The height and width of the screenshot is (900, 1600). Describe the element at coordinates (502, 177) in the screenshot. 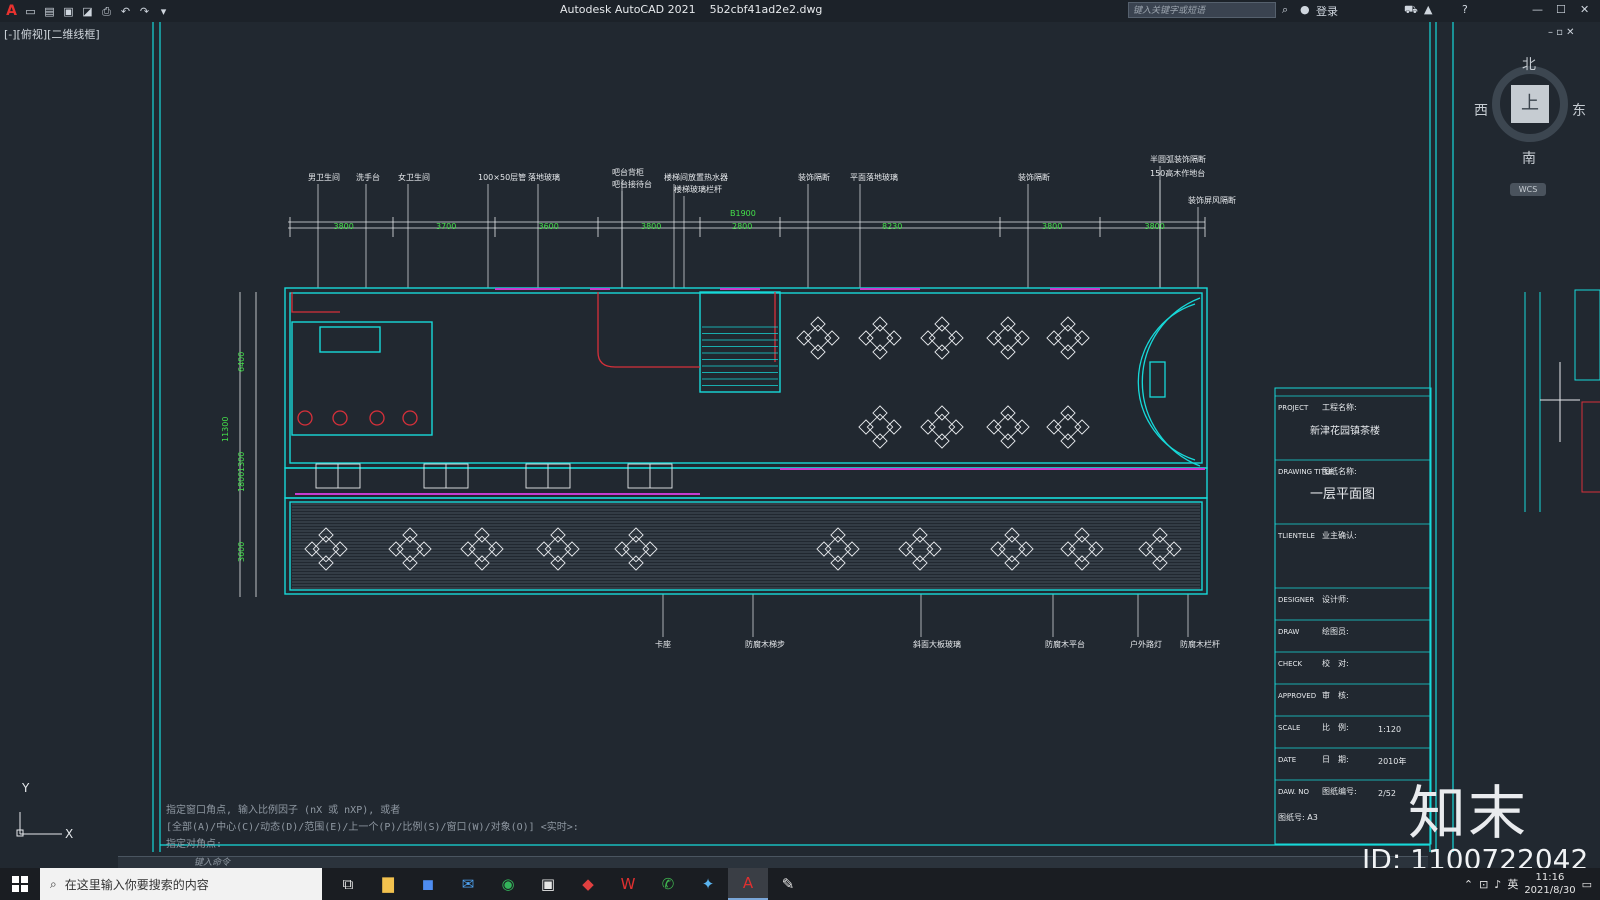

I see `annotation-label: 100×50层管` at that location.